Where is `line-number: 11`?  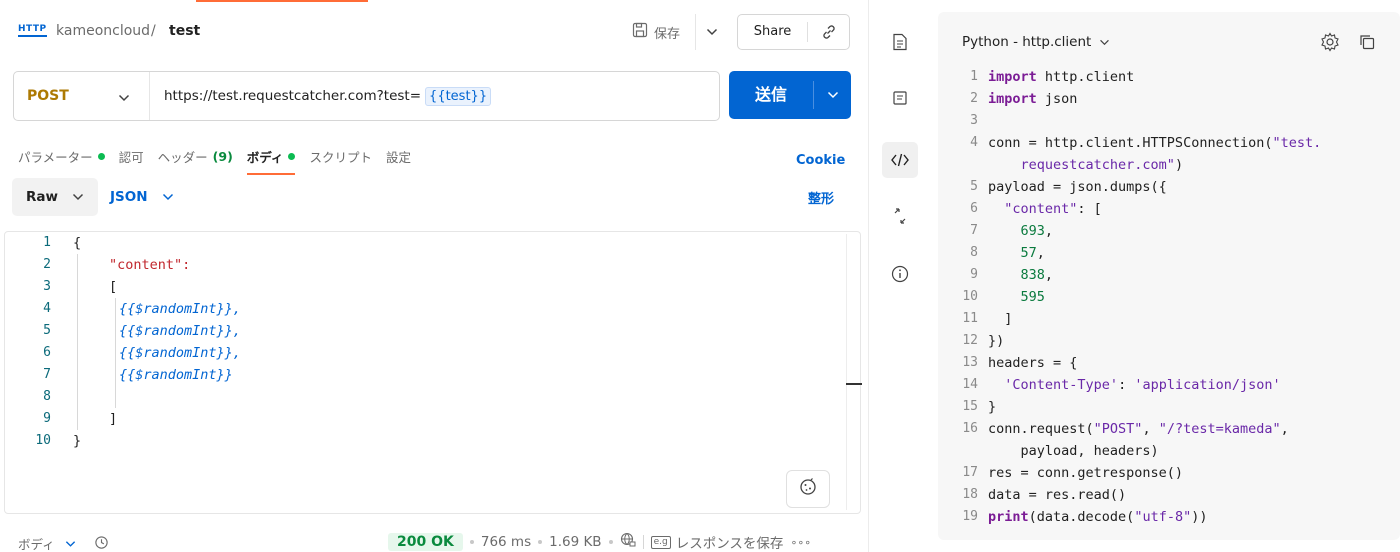 line-number: 11 is located at coordinates (970, 318).